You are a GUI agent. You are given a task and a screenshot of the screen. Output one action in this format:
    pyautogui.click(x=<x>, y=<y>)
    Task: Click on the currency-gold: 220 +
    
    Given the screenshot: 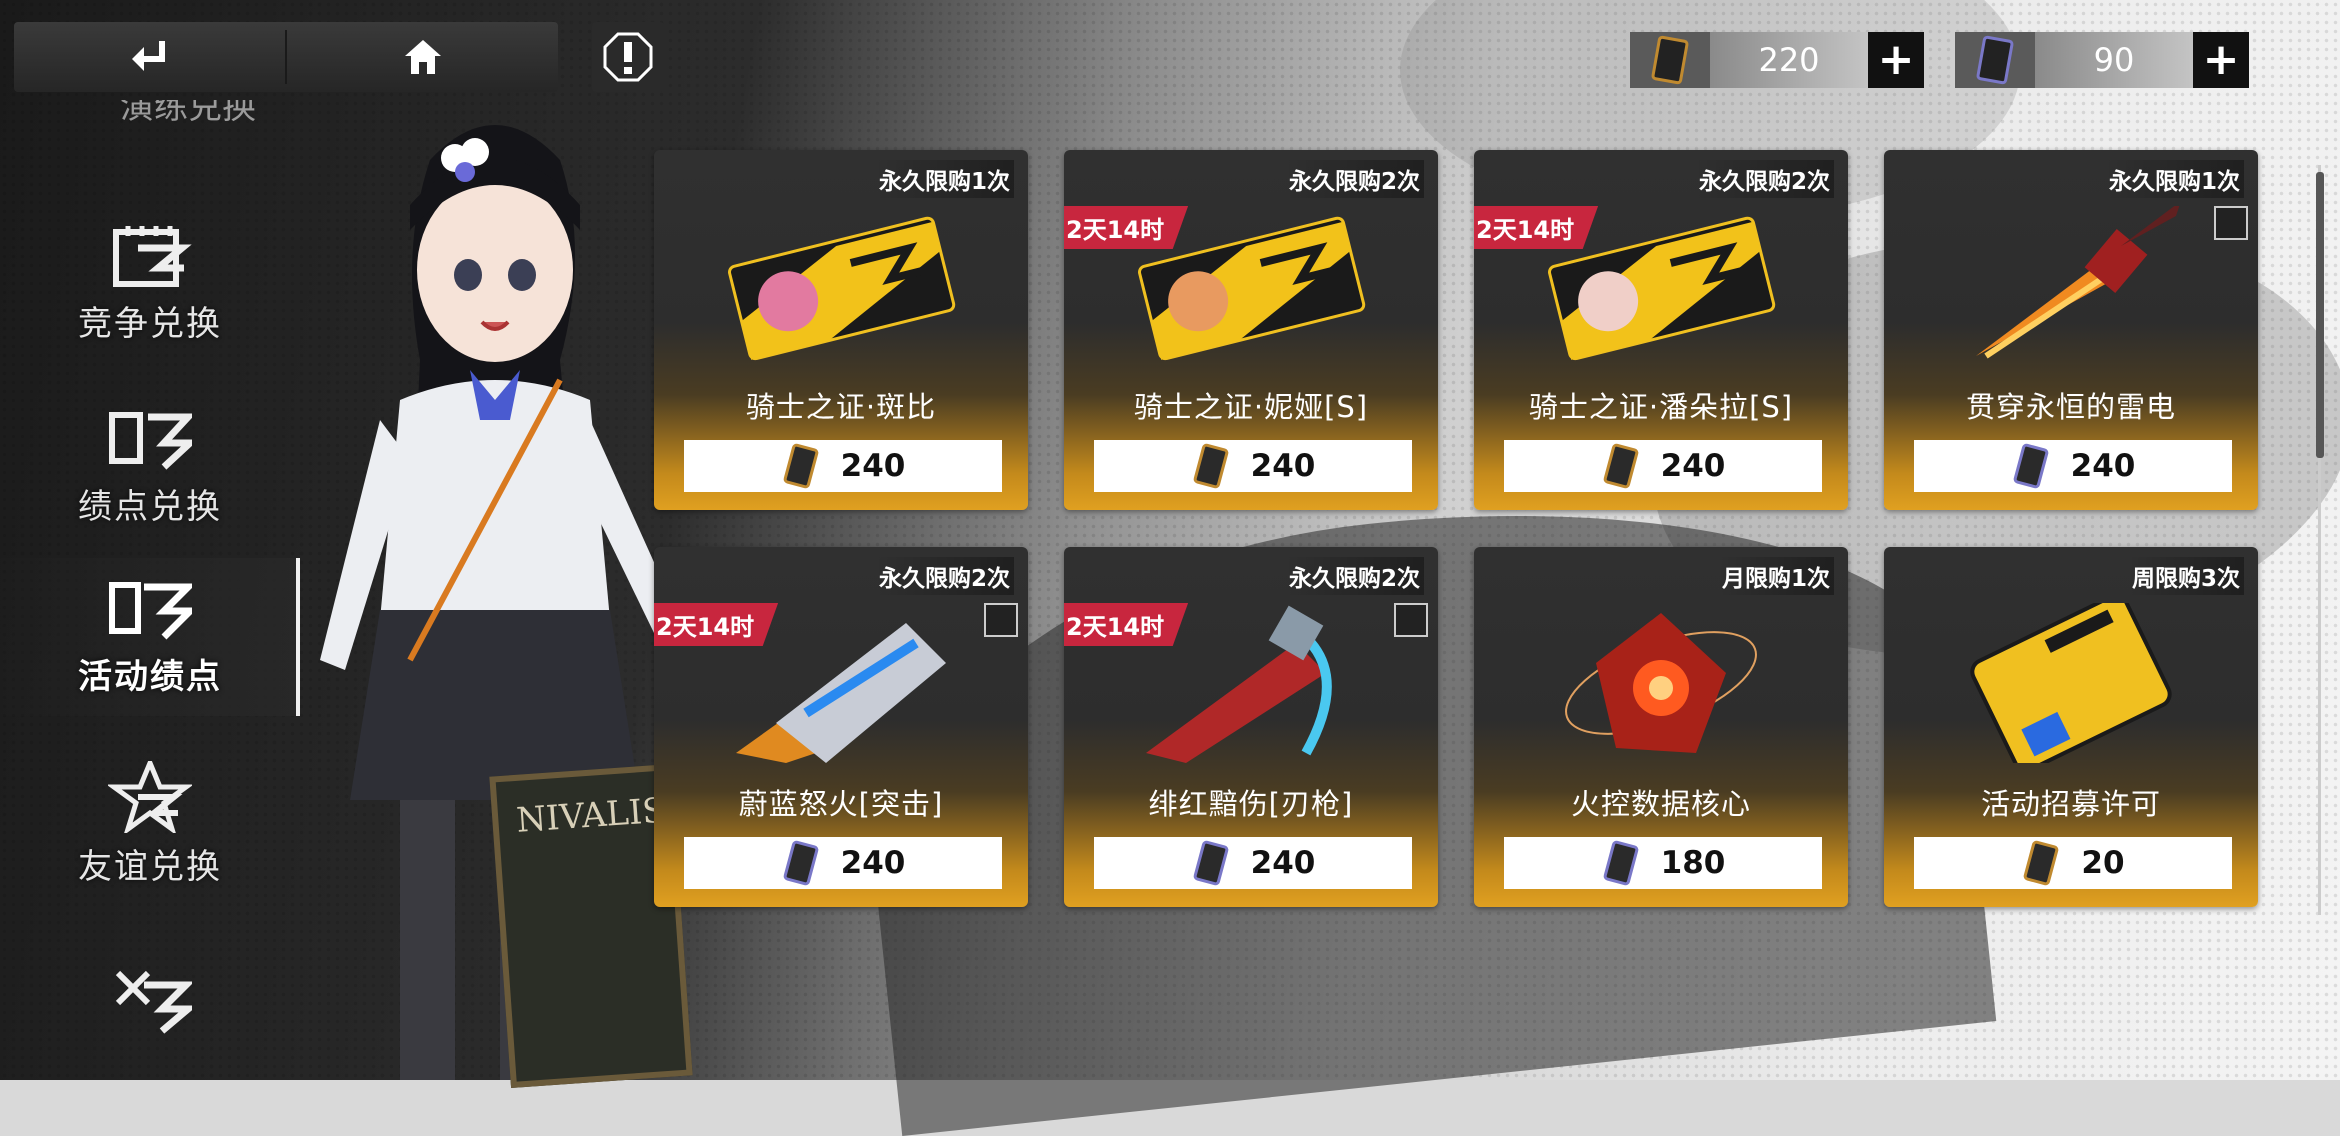 What is the action you would take?
    pyautogui.click(x=1777, y=60)
    